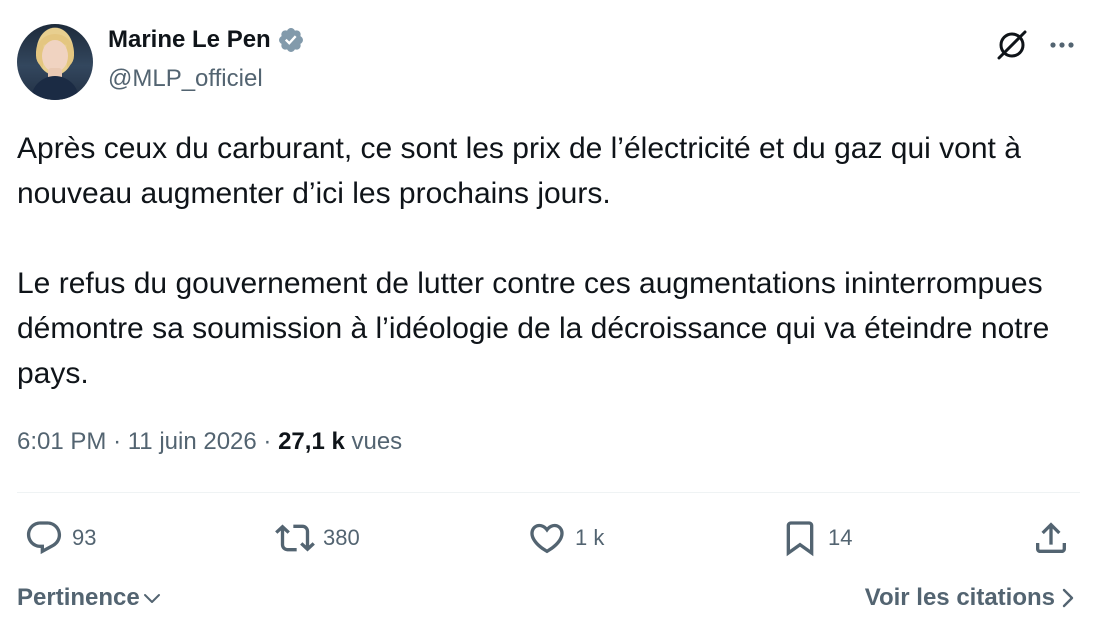 The image size is (1105, 630). Describe the element at coordinates (959, 597) in the screenshot. I see `quotes-label: Voir les citations` at that location.